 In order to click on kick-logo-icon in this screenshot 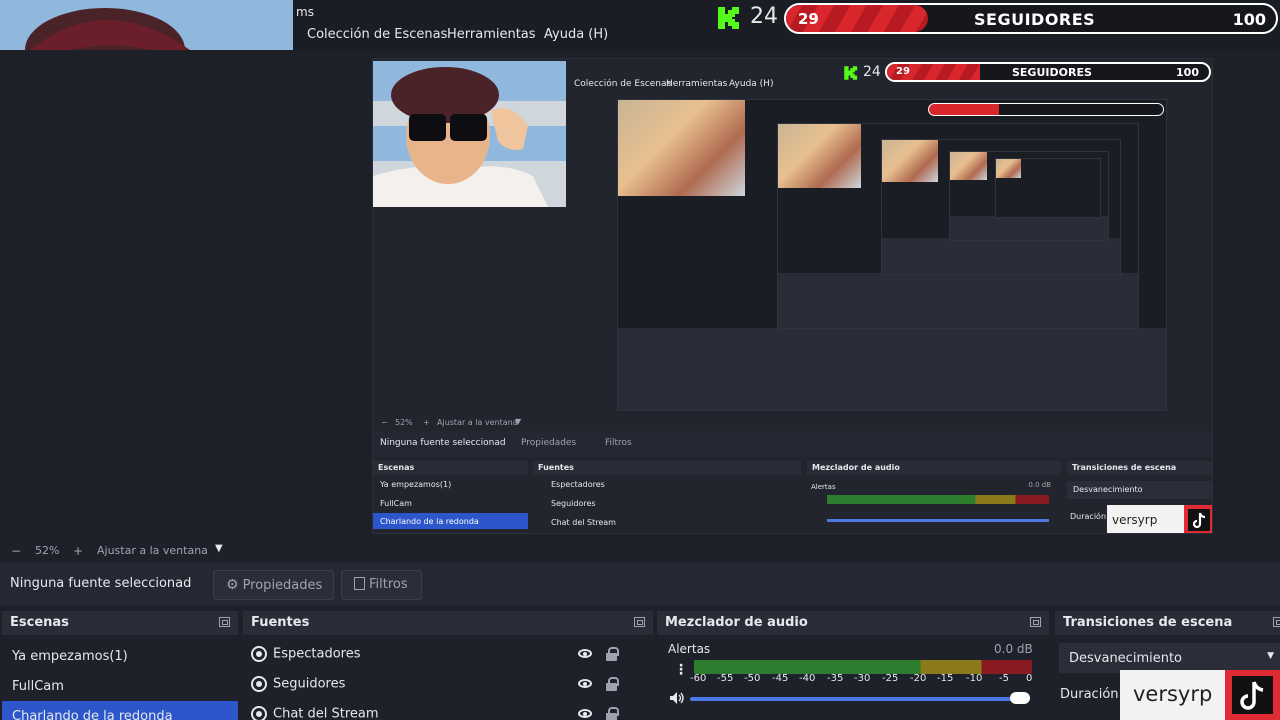, I will do `click(729, 18)`.